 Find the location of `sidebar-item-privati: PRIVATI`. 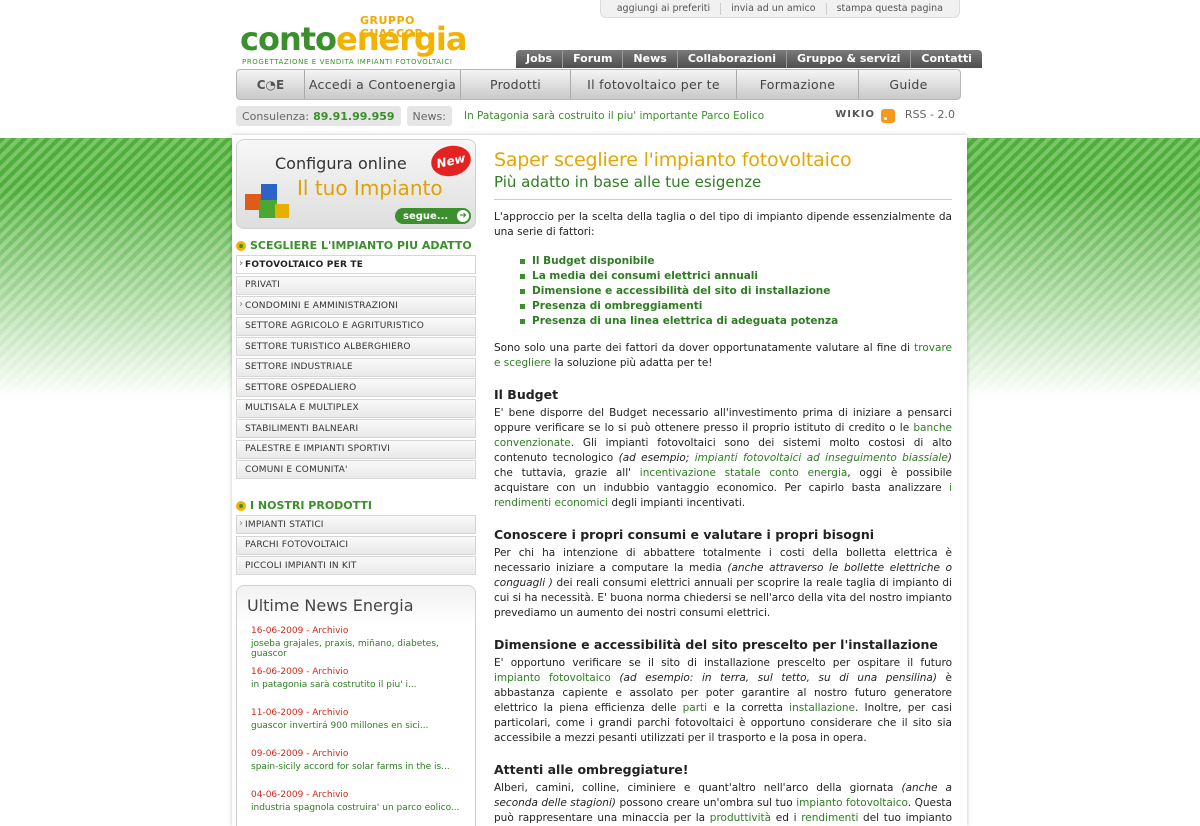

sidebar-item-privati: PRIVATI is located at coordinates (356, 285).